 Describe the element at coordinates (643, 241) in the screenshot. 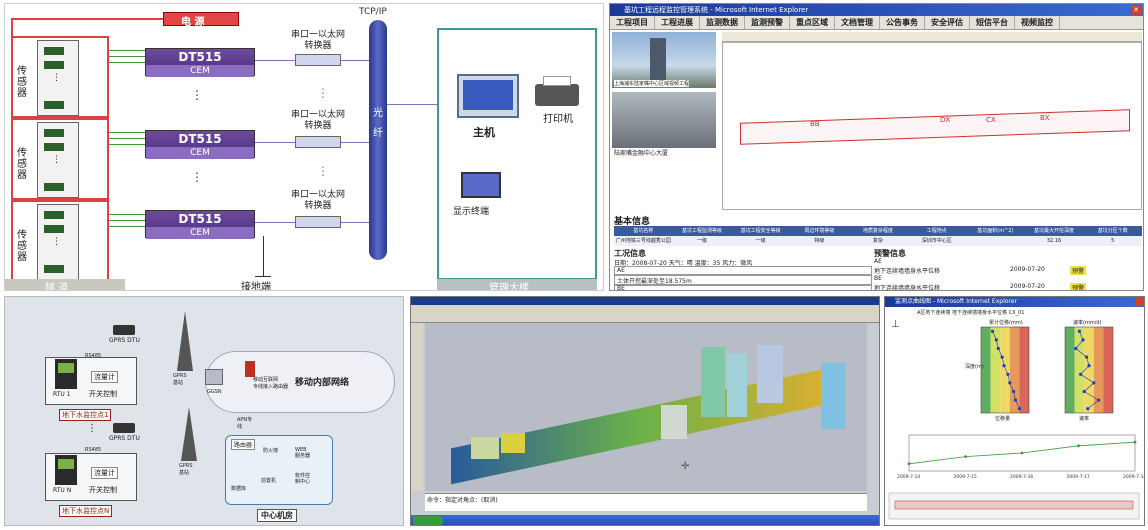

I see `table-cell: 广州地铁三号线越秀公园站工程` at that location.